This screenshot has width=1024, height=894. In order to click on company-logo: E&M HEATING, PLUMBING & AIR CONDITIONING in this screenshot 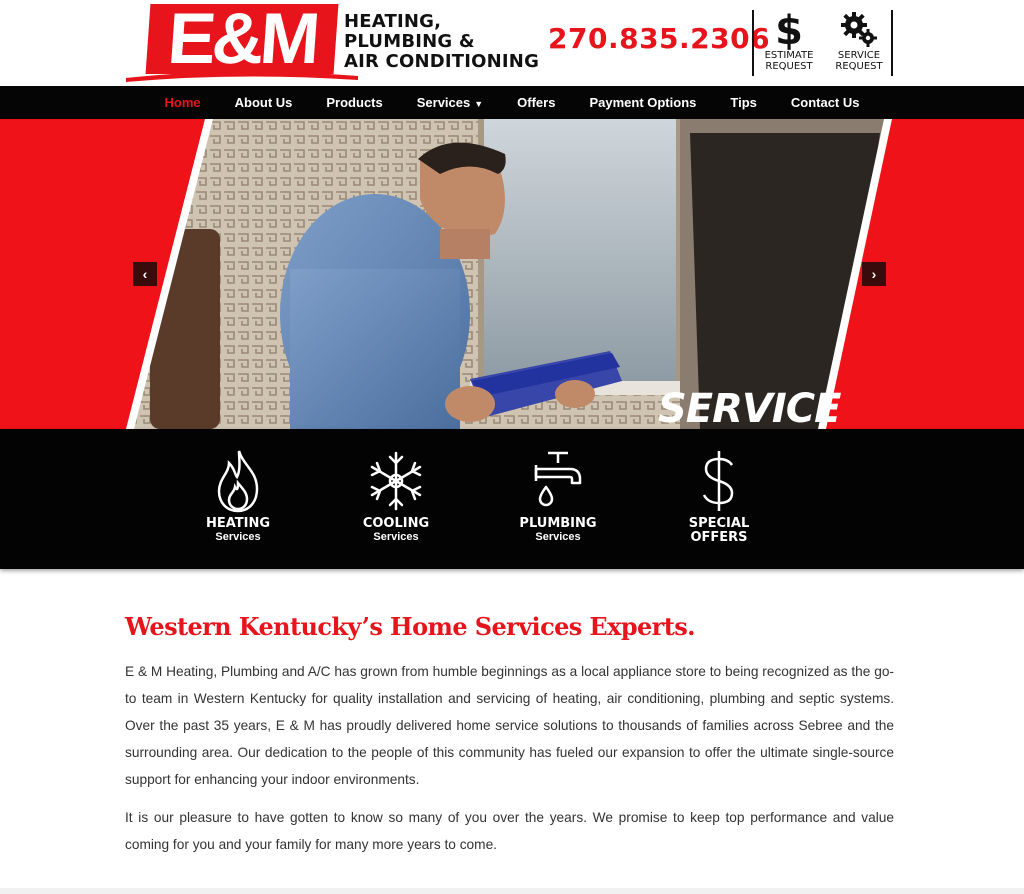, I will do `click(332, 41)`.